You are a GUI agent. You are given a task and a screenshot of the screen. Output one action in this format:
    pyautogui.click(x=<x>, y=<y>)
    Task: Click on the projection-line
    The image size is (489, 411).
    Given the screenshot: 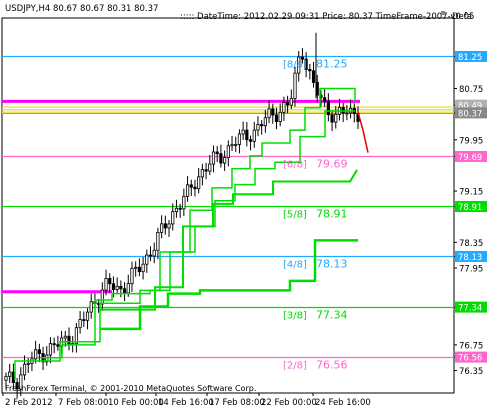 What is the action you would take?
    pyautogui.click(x=363, y=132)
    